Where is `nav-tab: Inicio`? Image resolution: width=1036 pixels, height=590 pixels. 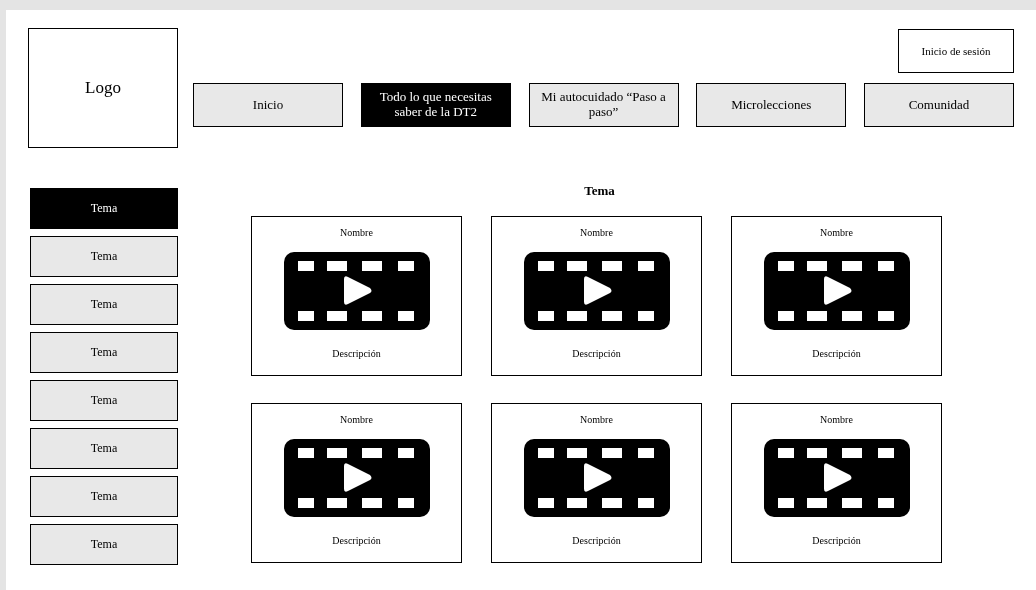 nav-tab: Inicio is located at coordinates (268, 105).